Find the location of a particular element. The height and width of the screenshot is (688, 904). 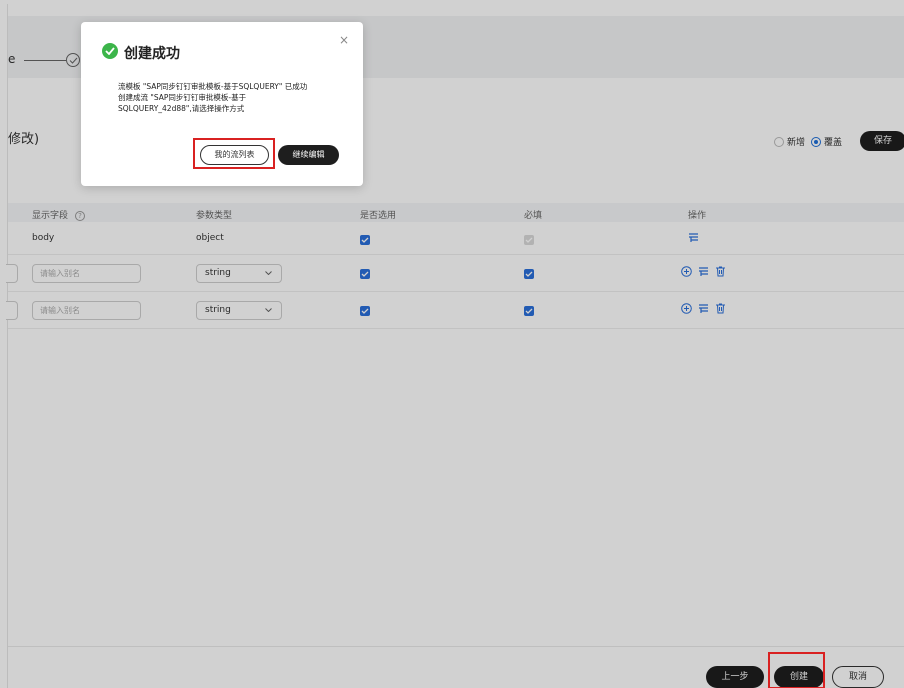

close-icon: × is located at coordinates (344, 40).